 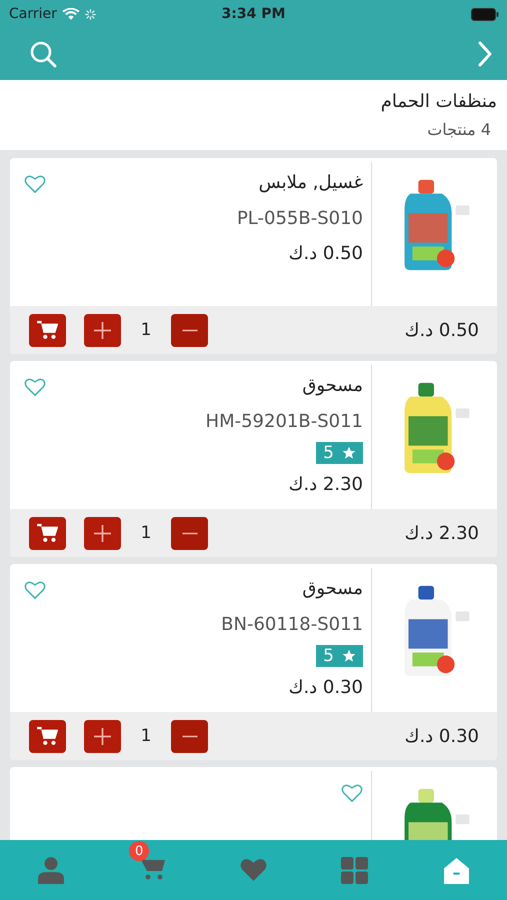 What do you see at coordinates (441, 533) in the screenshot?
I see `total-price: 2.30 د.ك` at bounding box center [441, 533].